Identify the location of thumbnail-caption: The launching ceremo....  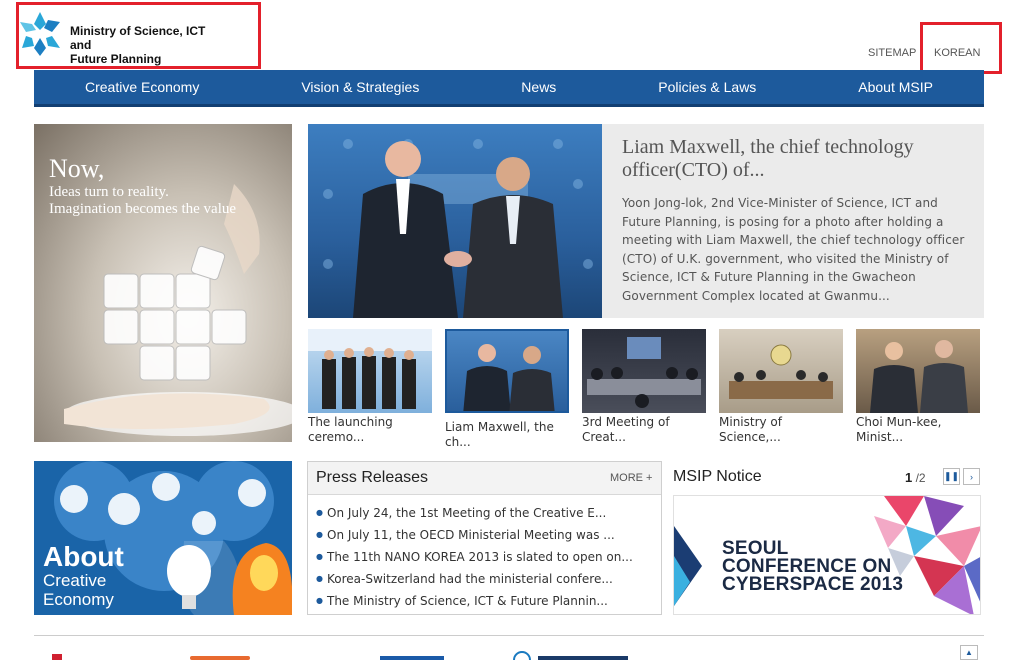
(370, 430).